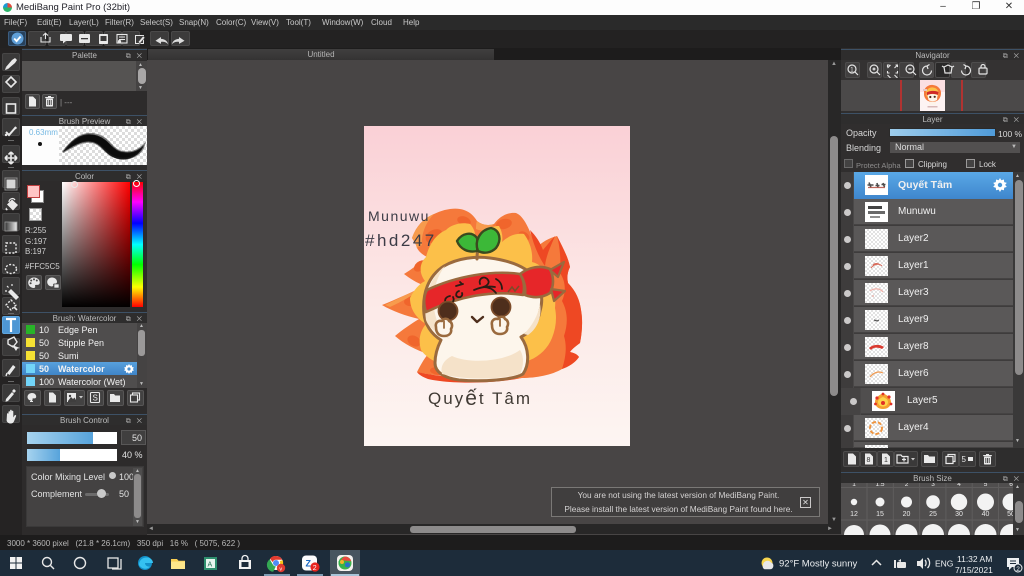 This screenshot has height=576, width=1024. What do you see at coordinates (974, 559) in the screenshot?
I see `svg-text: 11:32 AM` at bounding box center [974, 559].